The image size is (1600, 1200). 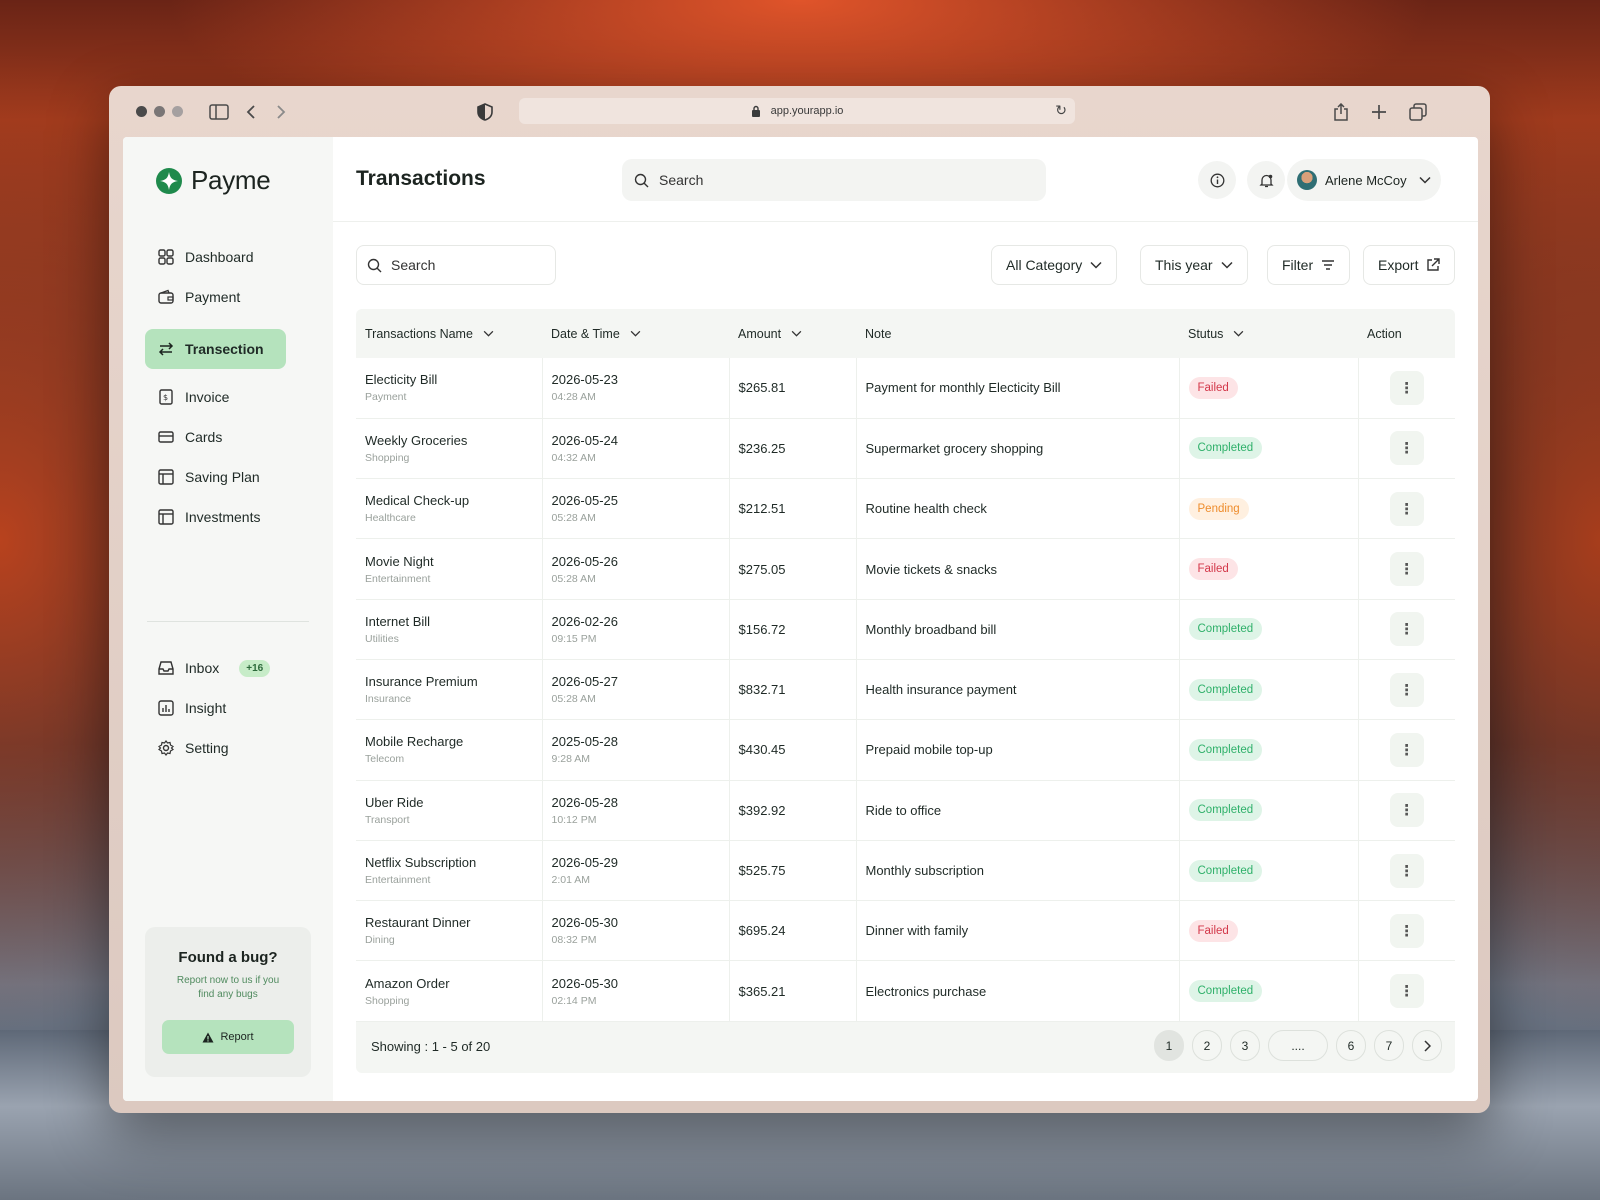 I want to click on report-button: Report, so click(x=228, y=1037).